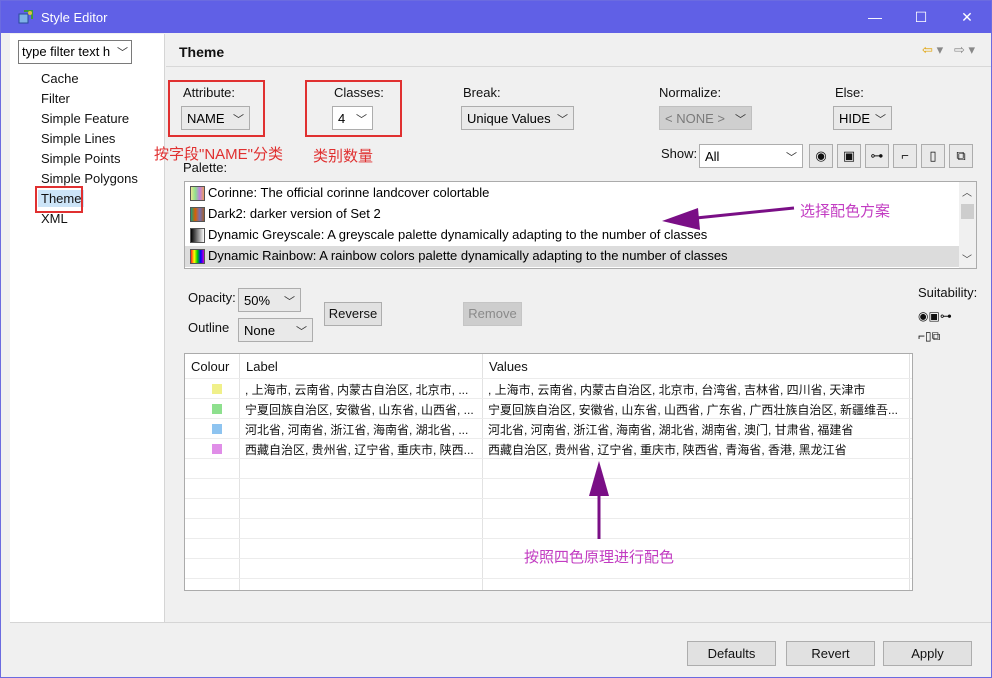 The width and height of the screenshot is (992, 678). Describe the element at coordinates (731, 653) in the screenshot. I see `defaults-button: Defaults` at that location.